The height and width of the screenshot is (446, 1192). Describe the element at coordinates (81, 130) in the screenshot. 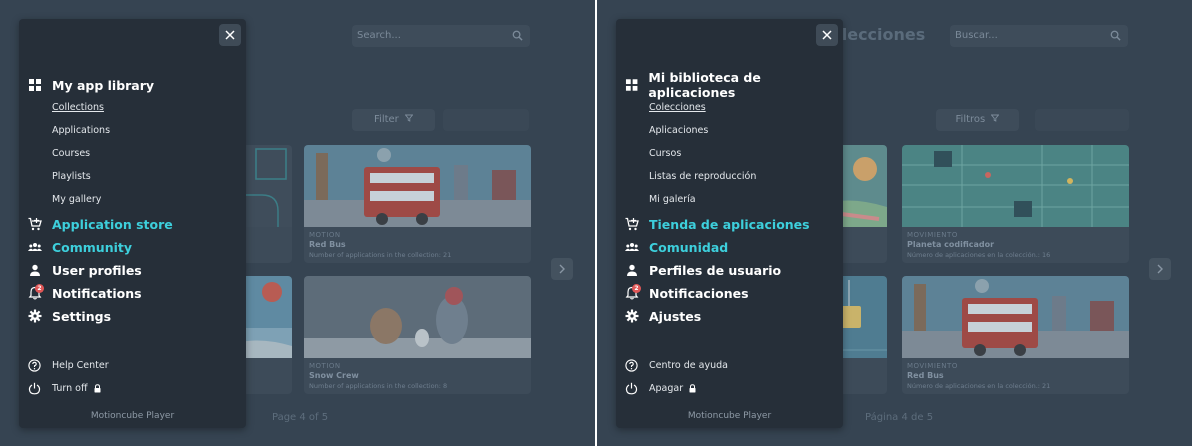

I see `nav-applications: Applications` at that location.